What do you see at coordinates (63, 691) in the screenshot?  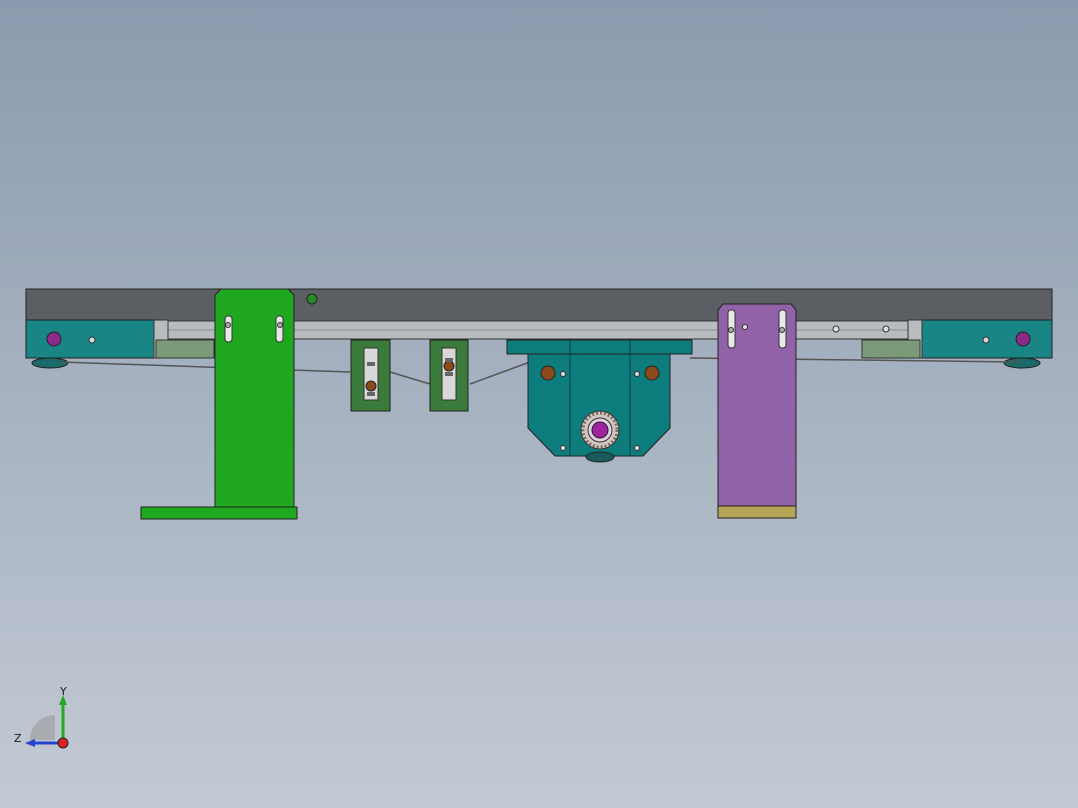 I see `triad-y-label: Y` at bounding box center [63, 691].